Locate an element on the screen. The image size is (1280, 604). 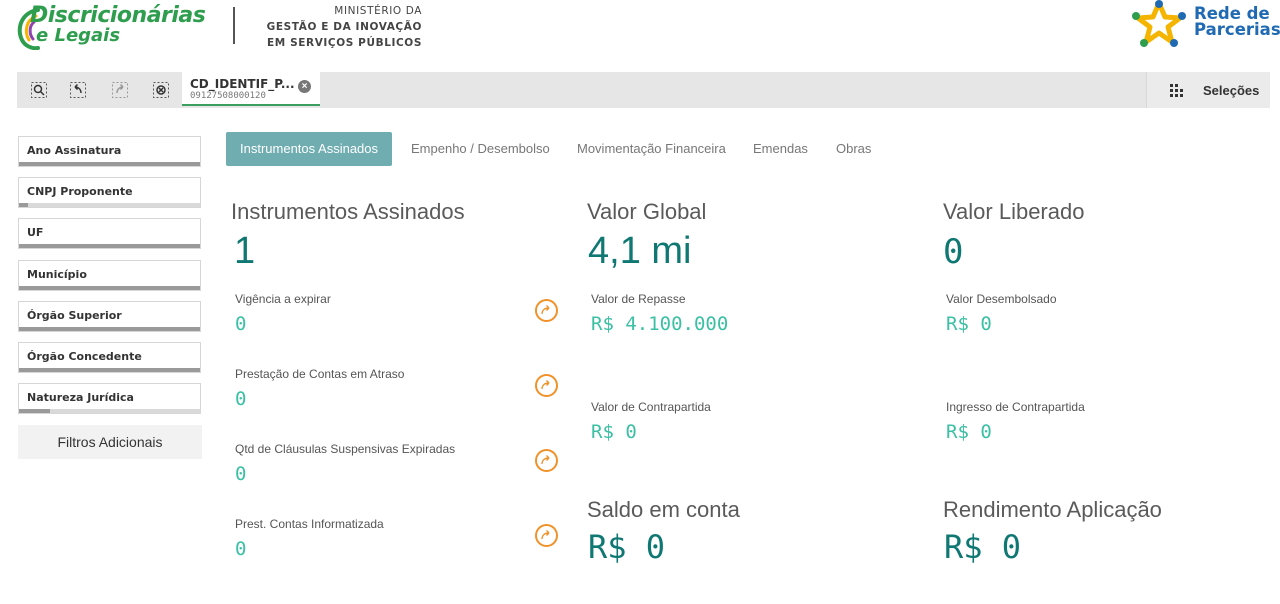
step-forward-button is located at coordinates (120, 90).